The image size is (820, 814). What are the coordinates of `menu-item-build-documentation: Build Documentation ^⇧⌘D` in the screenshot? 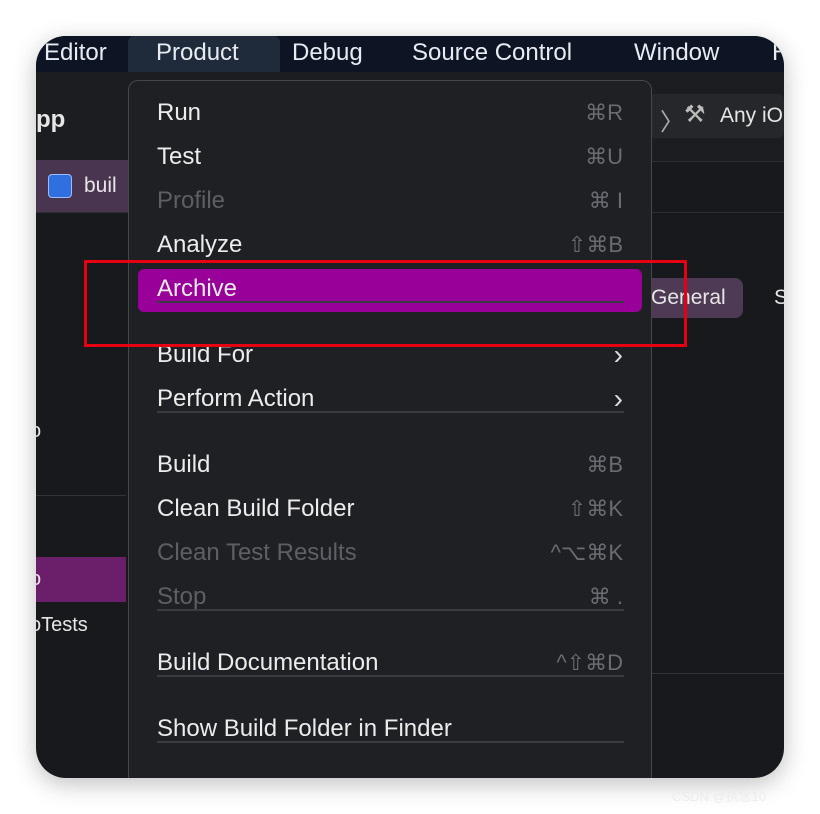 It's located at (390, 663).